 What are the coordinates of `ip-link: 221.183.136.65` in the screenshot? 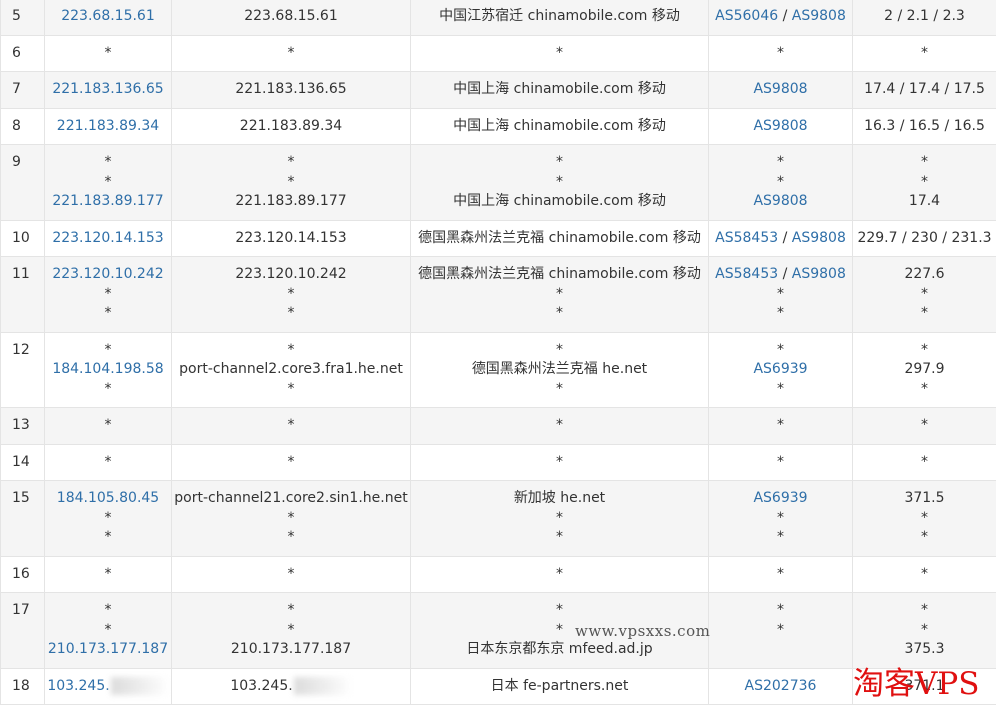 It's located at (108, 90).